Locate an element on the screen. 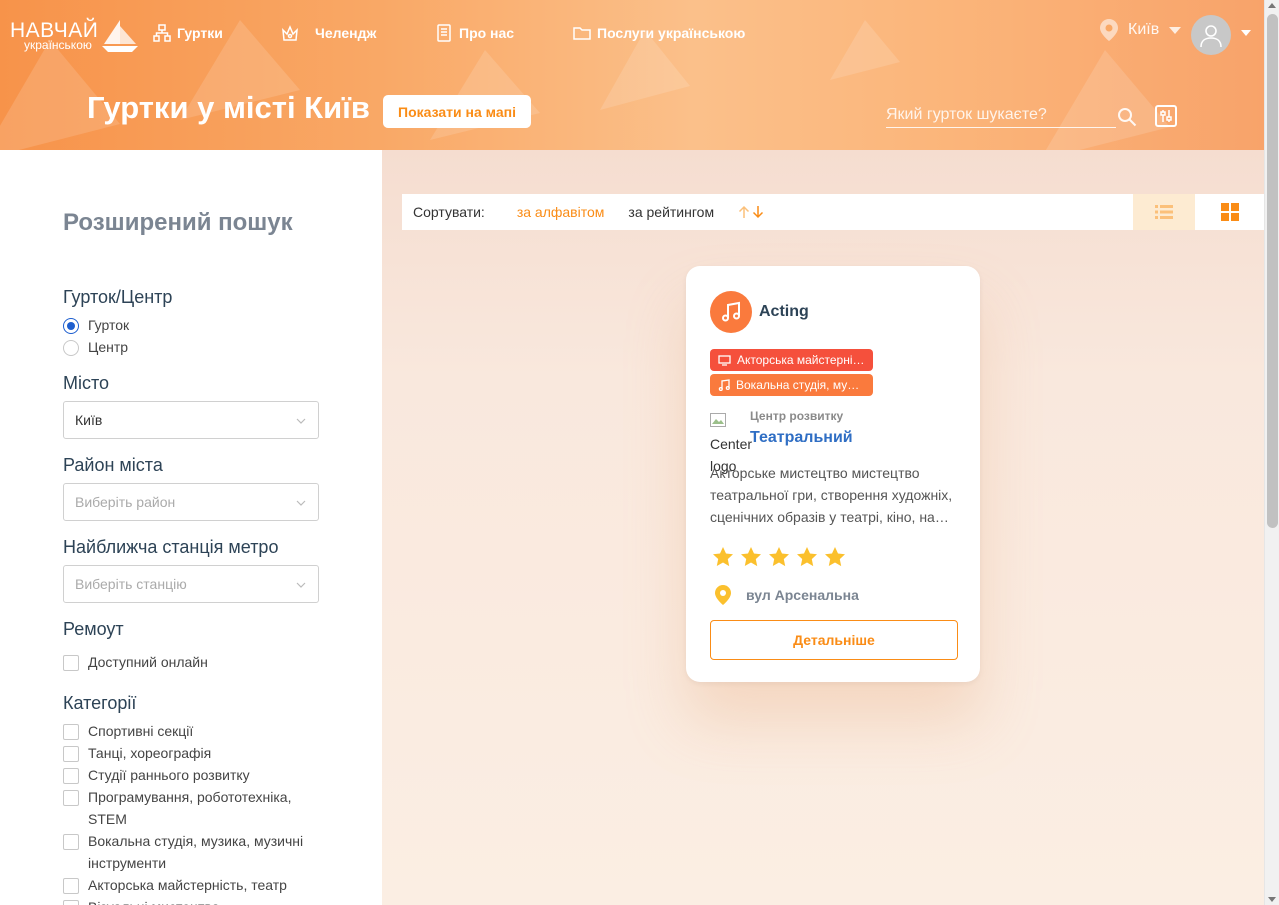 The width and height of the screenshot is (1279, 905). search-input is located at coordinates (1001, 114).